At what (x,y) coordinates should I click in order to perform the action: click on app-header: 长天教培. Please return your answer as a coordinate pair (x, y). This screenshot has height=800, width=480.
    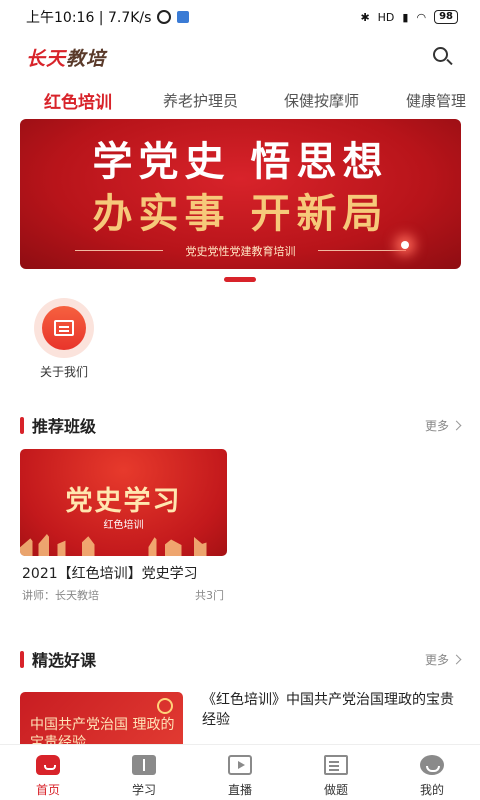
    Looking at the image, I should click on (240, 57).